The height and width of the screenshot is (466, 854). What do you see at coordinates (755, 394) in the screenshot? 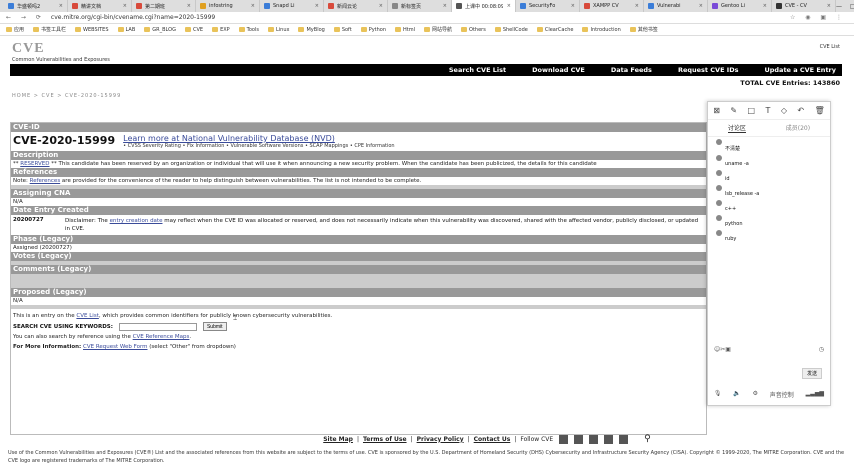
I see `settings-icon: ⚙` at bounding box center [755, 394].